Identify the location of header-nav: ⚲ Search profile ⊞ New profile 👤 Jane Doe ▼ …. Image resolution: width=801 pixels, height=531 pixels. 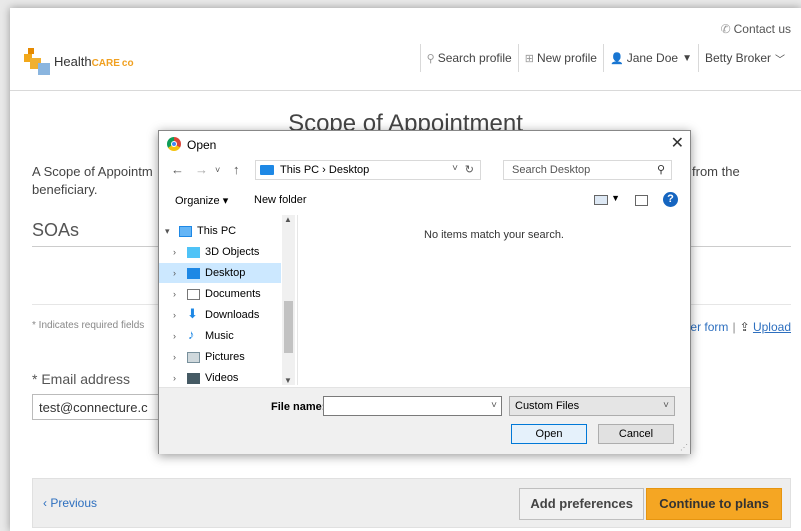
(605, 58).